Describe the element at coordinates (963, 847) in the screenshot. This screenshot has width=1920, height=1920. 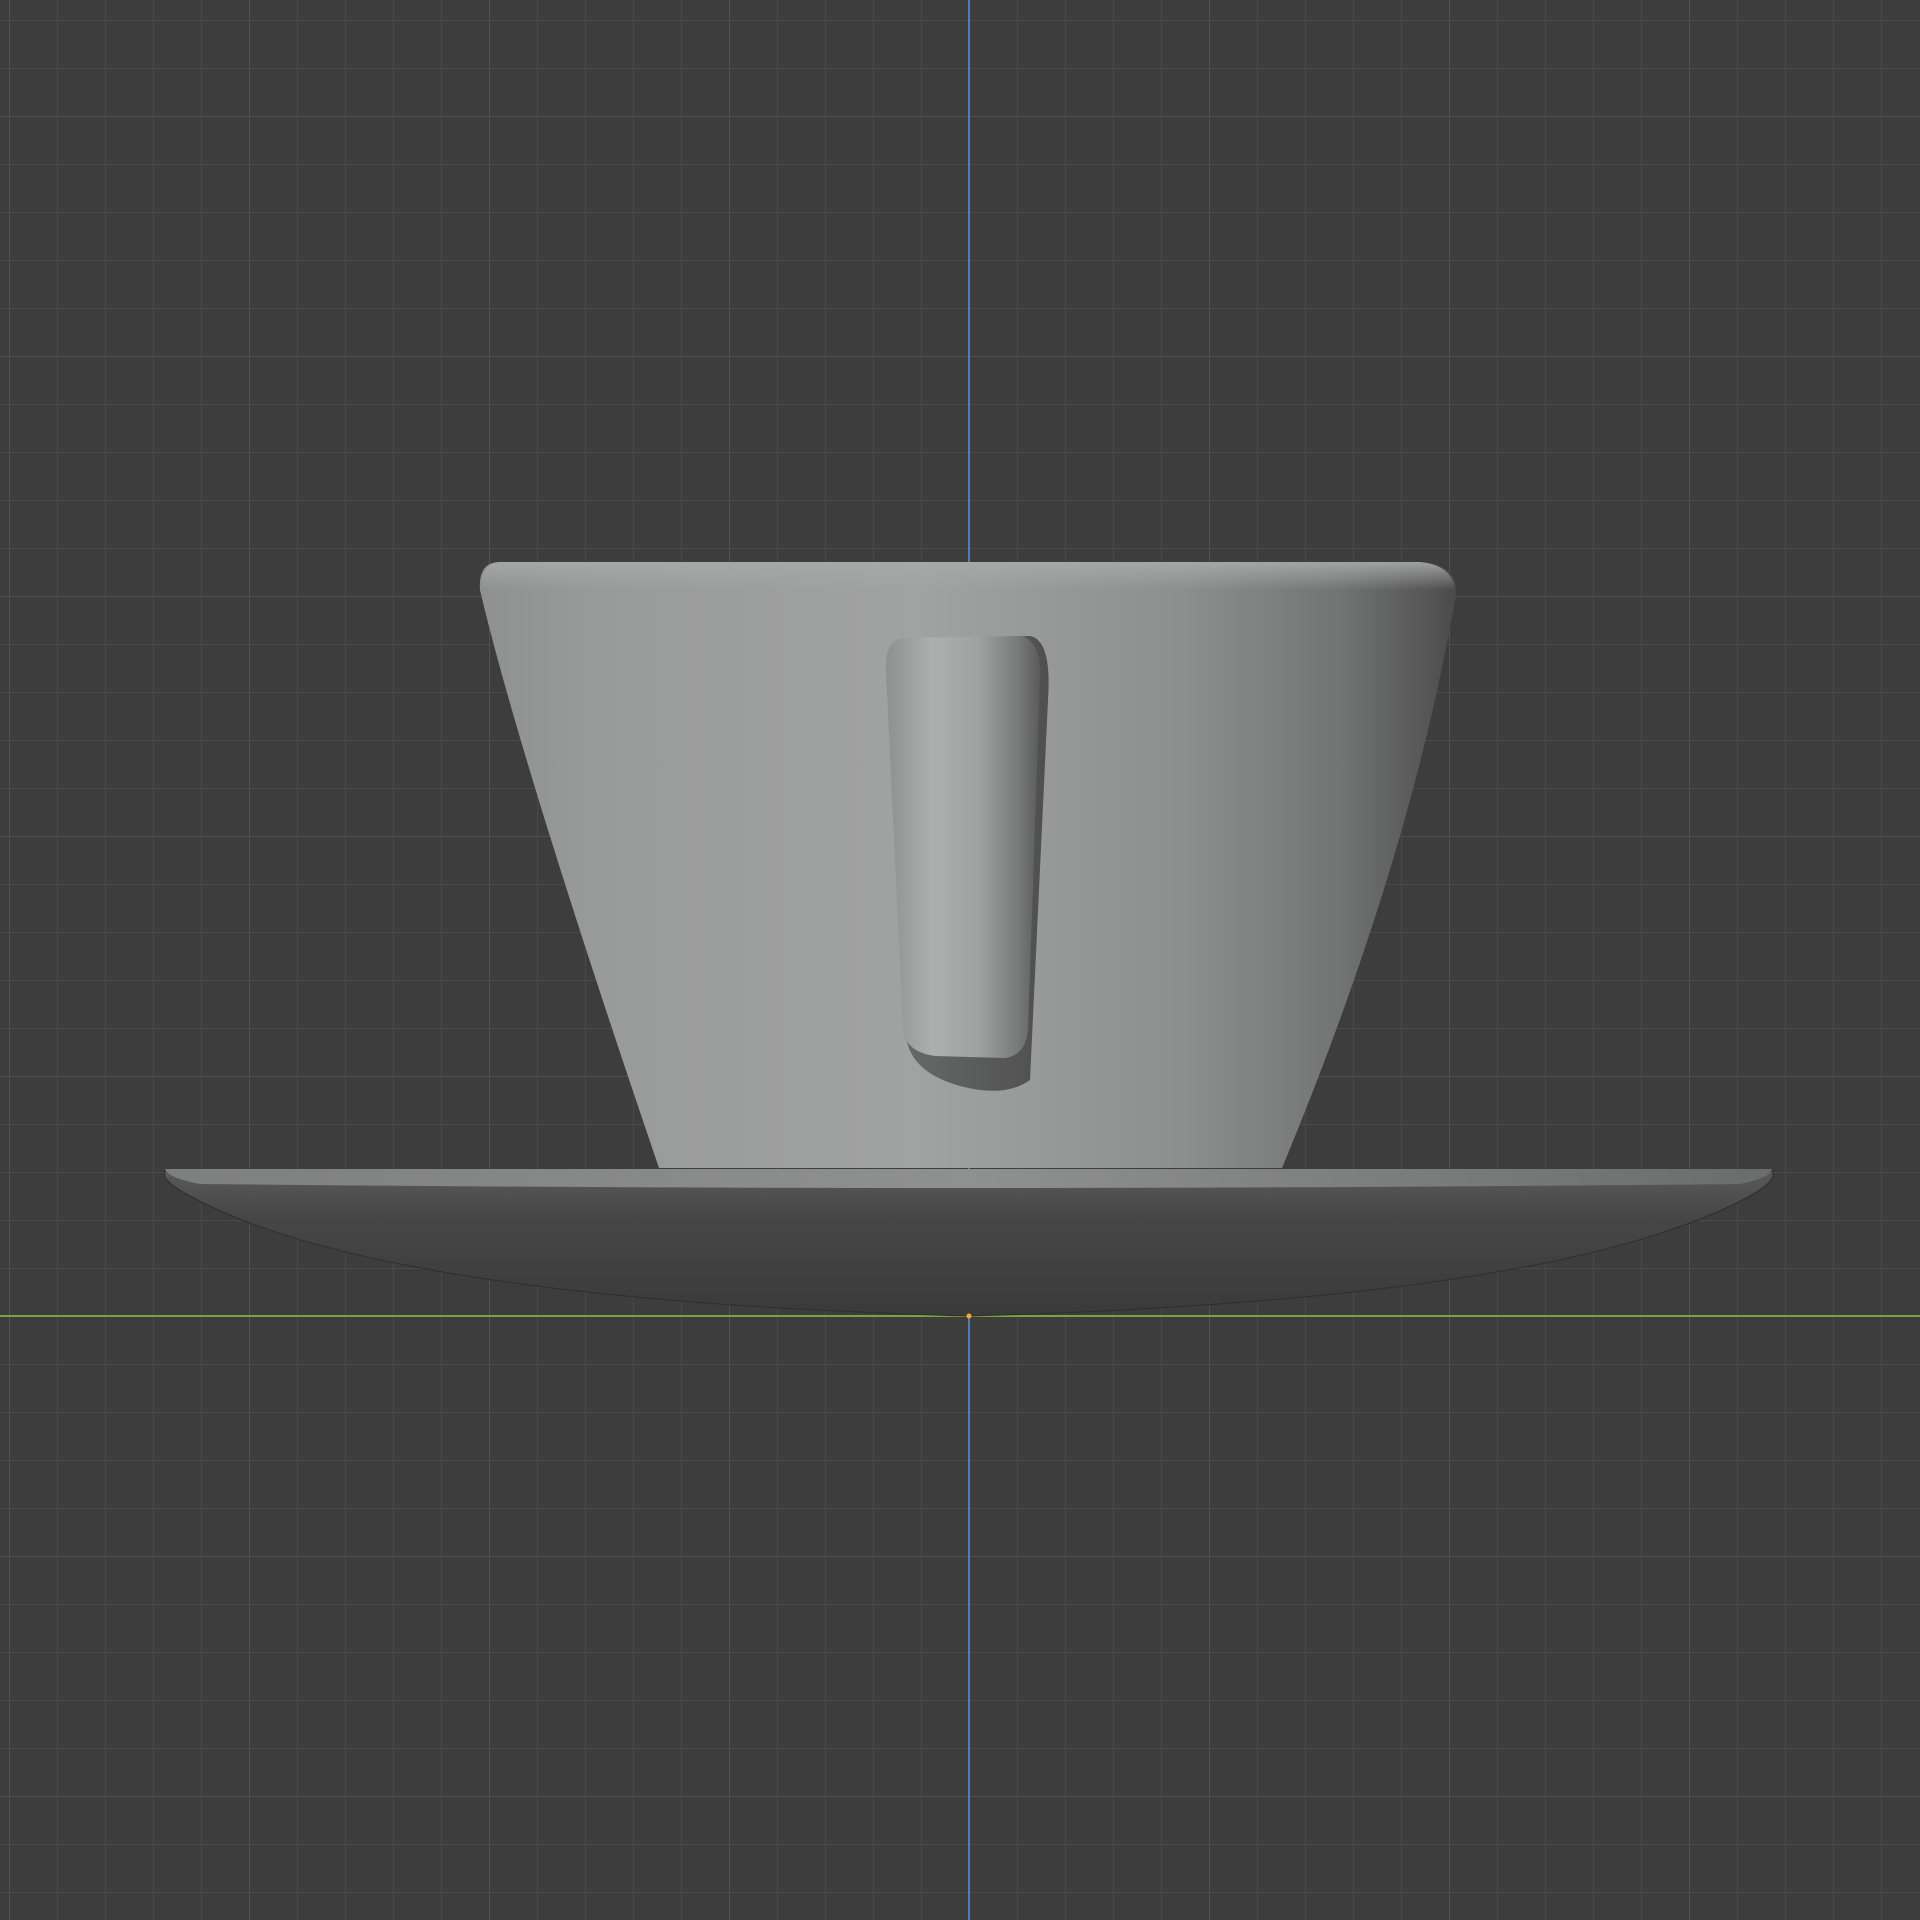
I see `handle-face` at that location.